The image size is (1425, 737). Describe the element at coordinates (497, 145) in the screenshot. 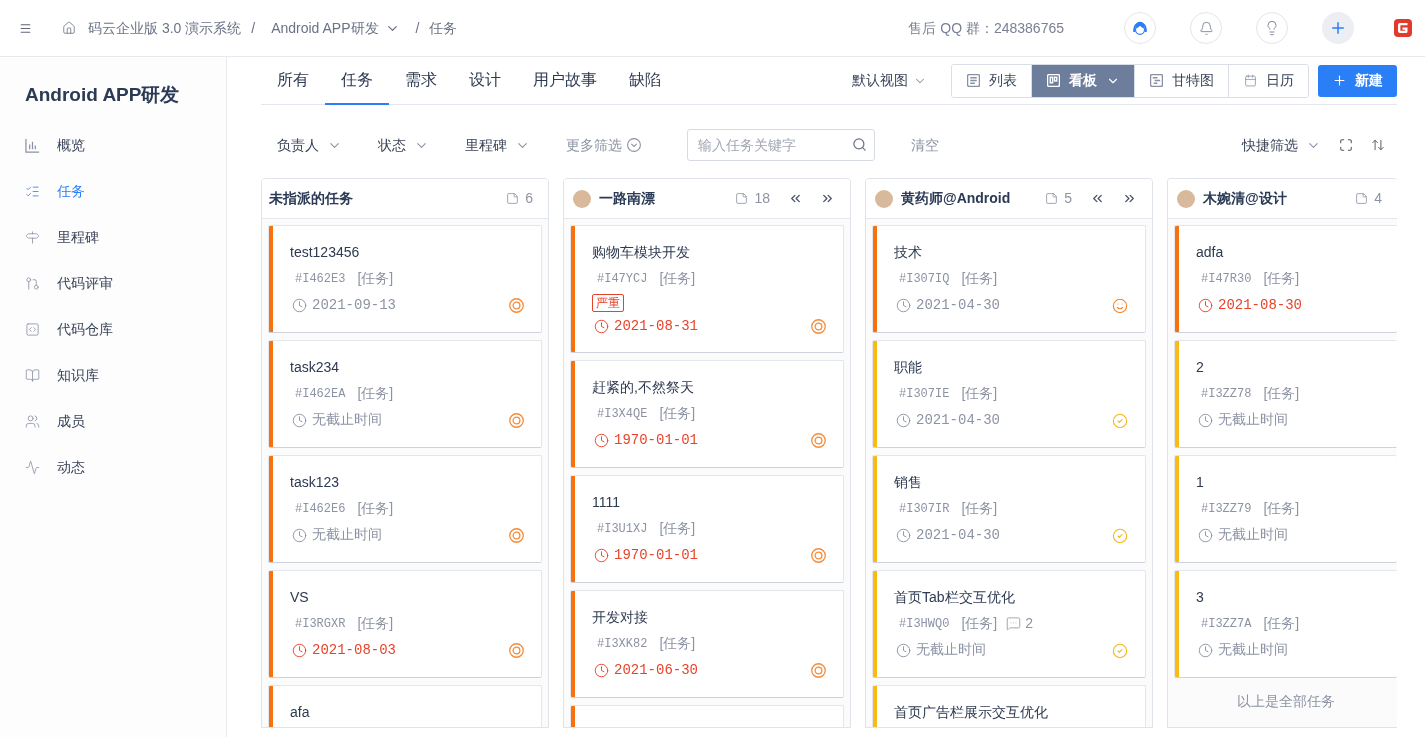

I see `filter-dropdown: 里程碑` at that location.